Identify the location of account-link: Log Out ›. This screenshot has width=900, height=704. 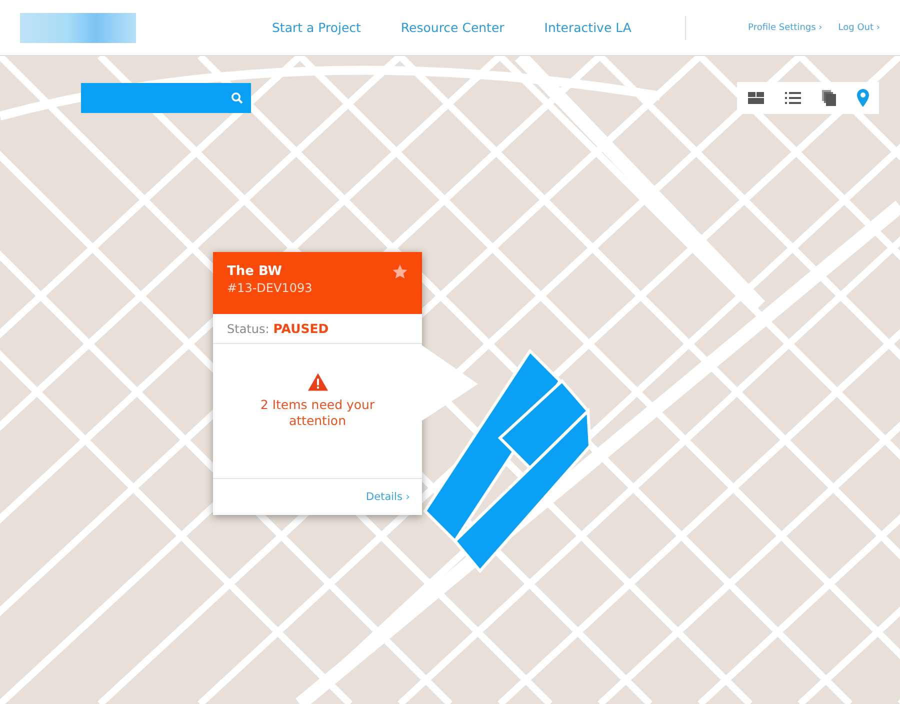
(859, 27).